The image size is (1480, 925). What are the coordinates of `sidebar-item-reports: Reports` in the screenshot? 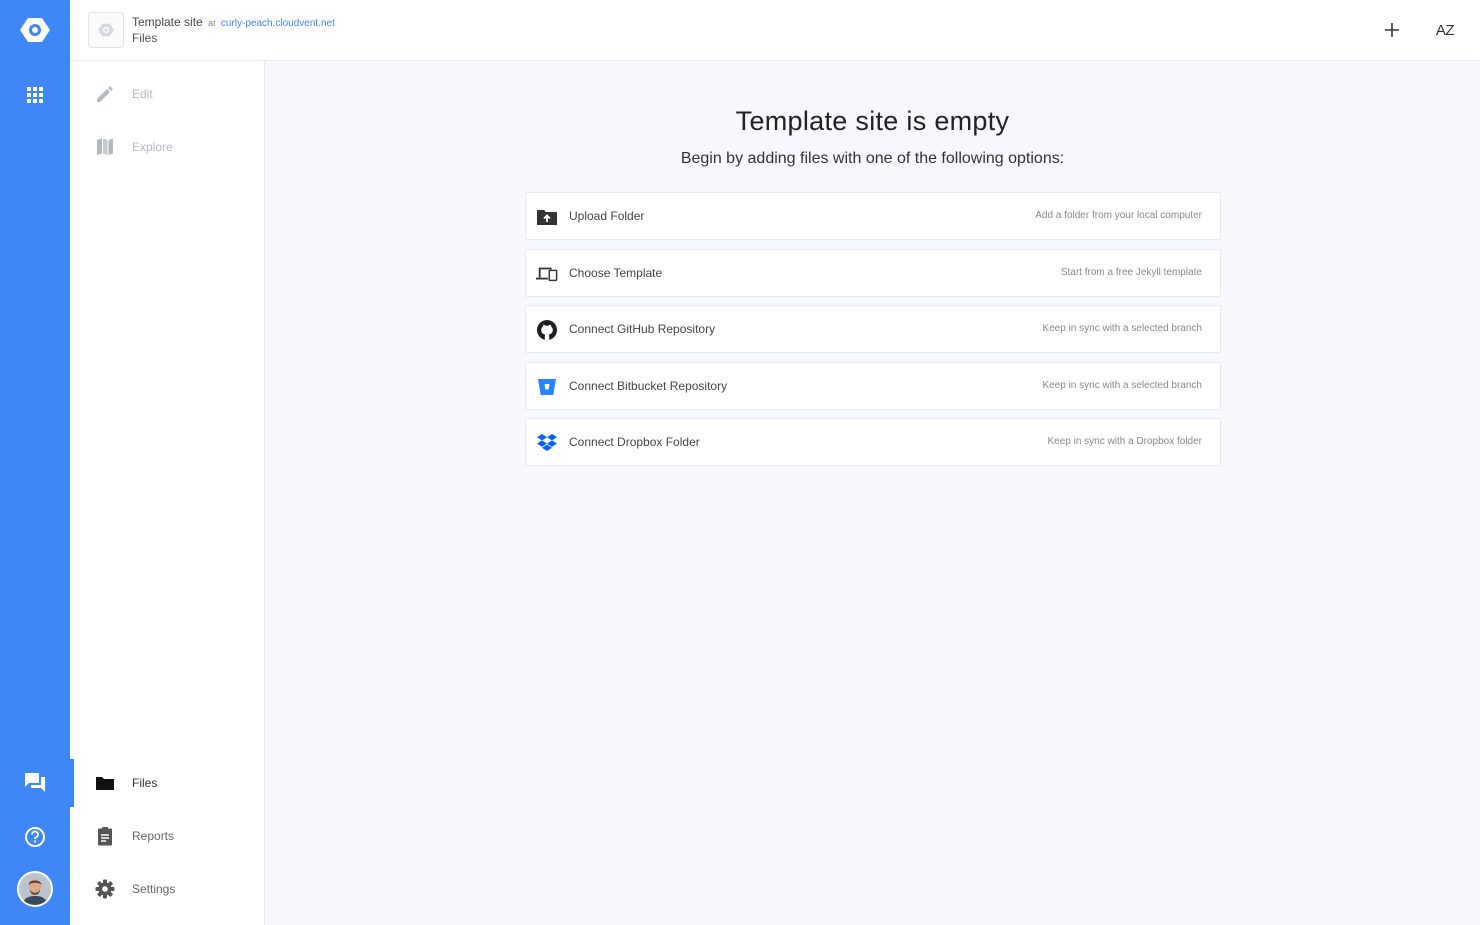 It's located at (167, 836).